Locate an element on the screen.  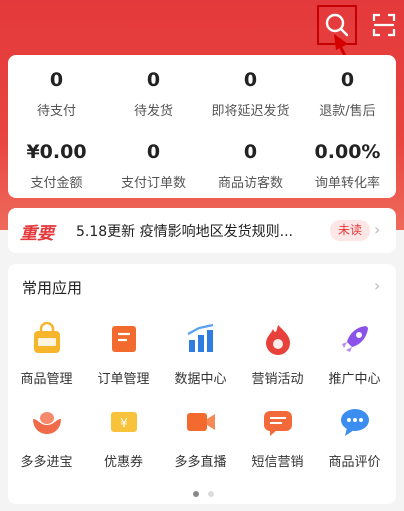
top-bar is located at coordinates (202, 25).